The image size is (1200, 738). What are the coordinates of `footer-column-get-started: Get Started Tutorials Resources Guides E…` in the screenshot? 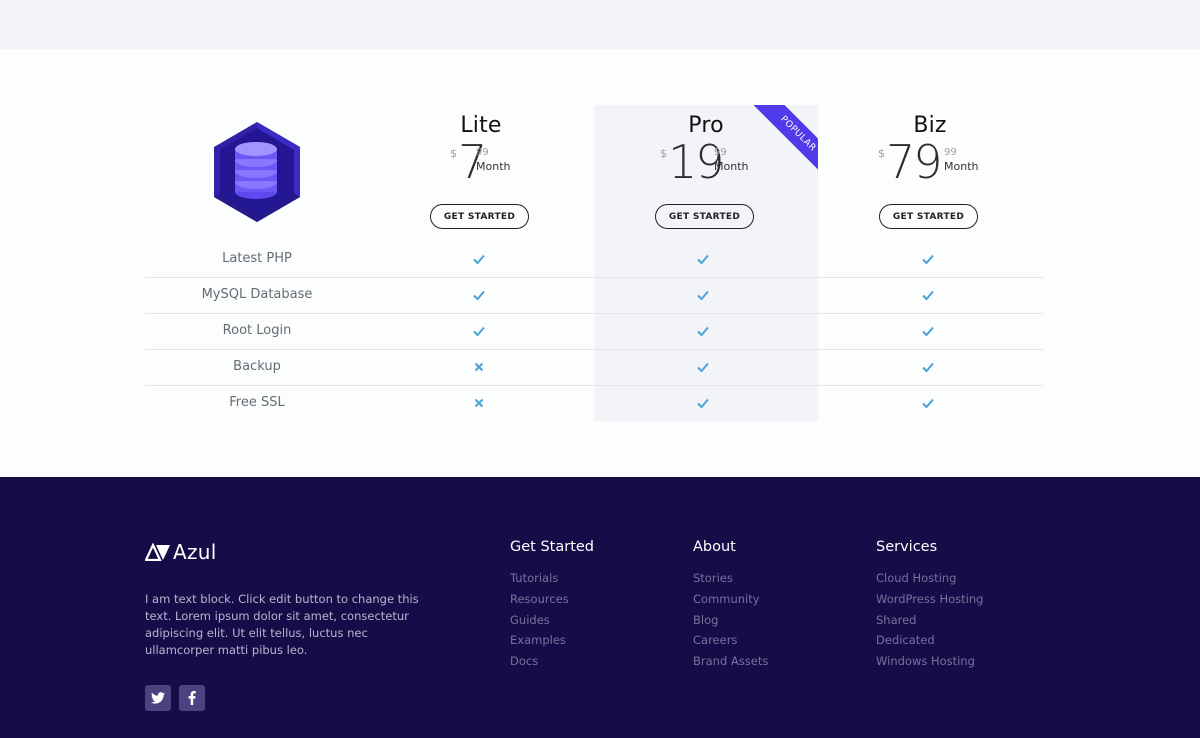 It's located at (552, 605).